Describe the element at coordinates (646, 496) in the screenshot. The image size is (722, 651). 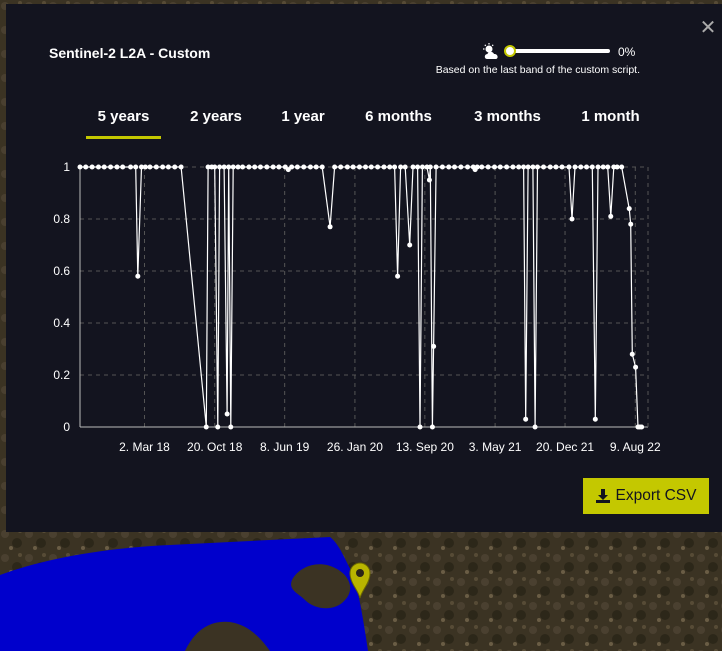
I see `export-csv-button: Export CSV` at that location.